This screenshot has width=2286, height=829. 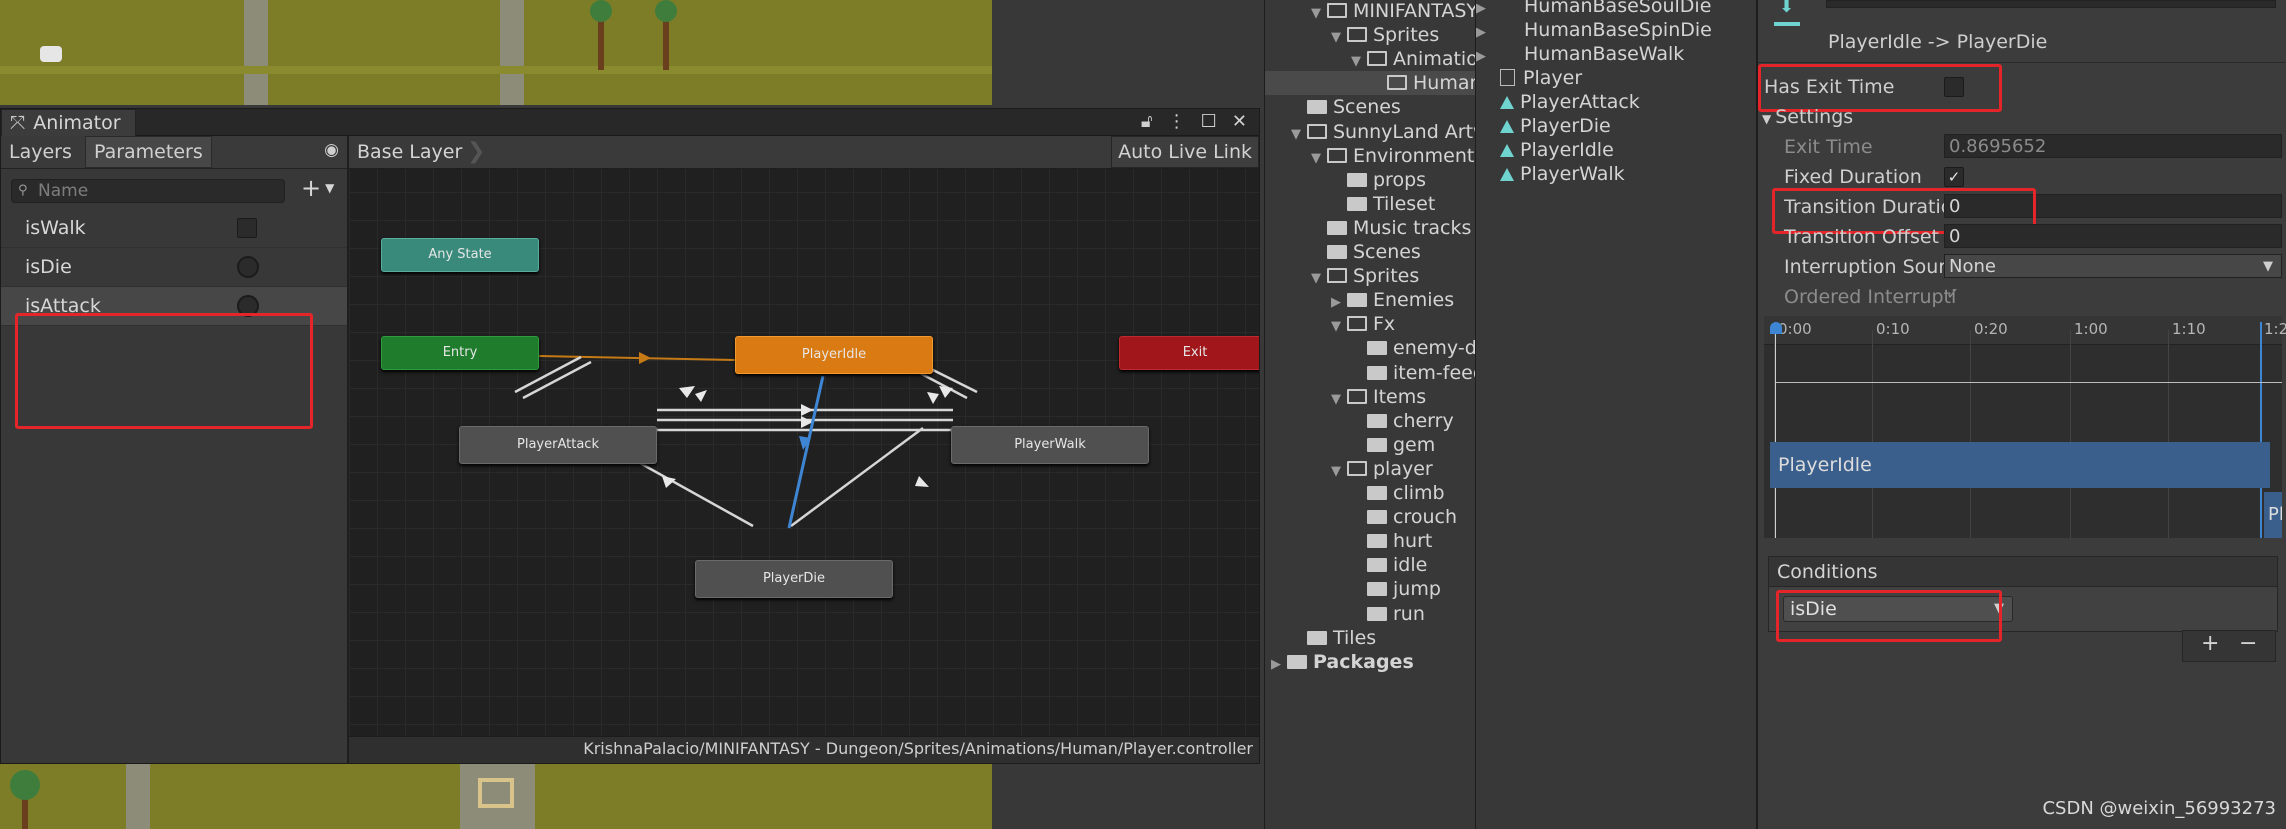 What do you see at coordinates (460, 255) in the screenshot?
I see `state-node-any-state: Any State` at bounding box center [460, 255].